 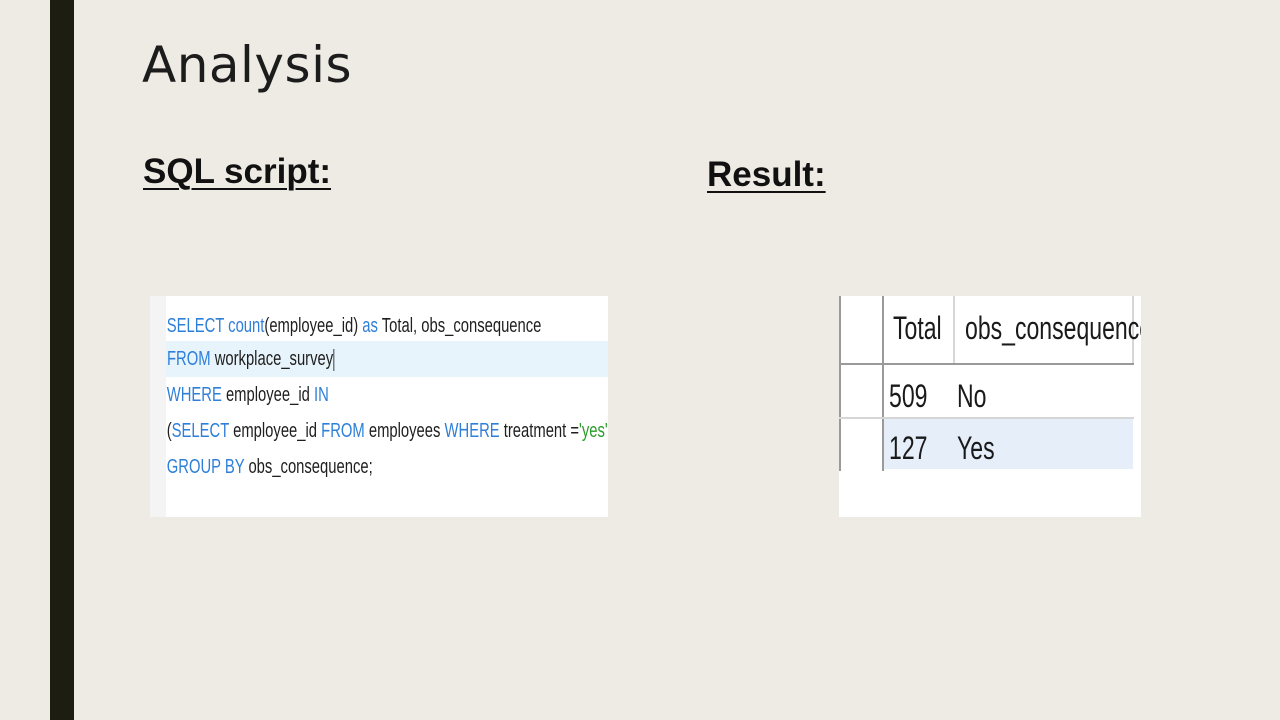 I want to click on cell-total: 509, so click(x=908, y=396).